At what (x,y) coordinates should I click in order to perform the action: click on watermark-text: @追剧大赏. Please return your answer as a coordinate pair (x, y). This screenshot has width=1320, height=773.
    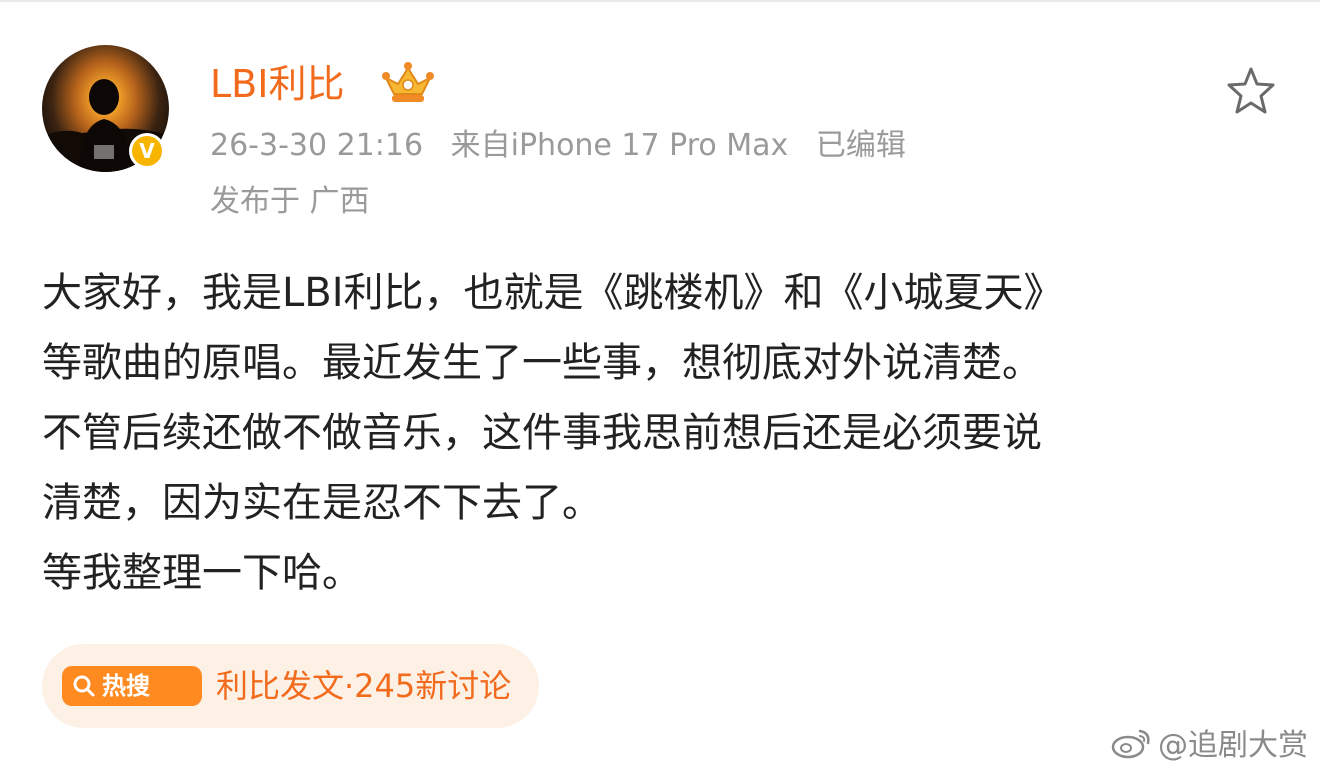
    Looking at the image, I should click on (1233, 745).